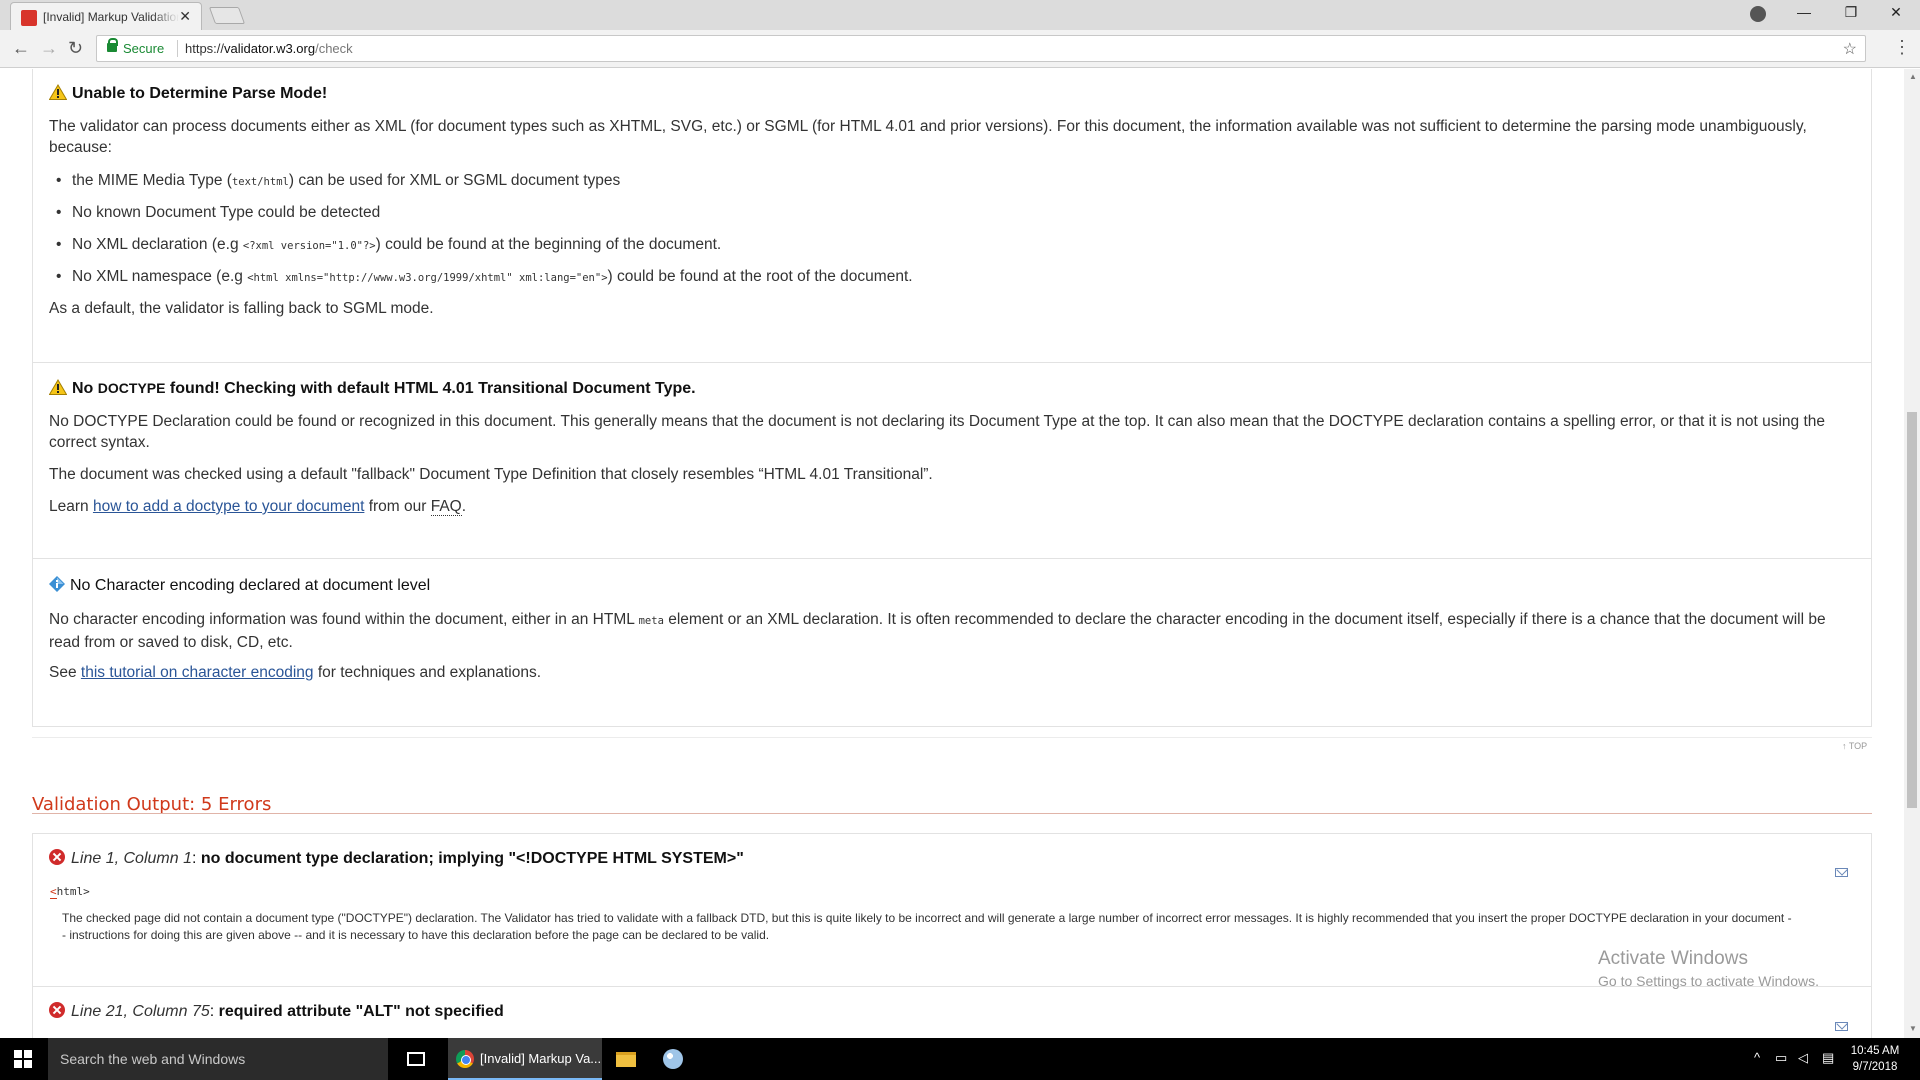  What do you see at coordinates (152, 804) in the screenshot?
I see `validation-output-heading: Validation Output: 5 Errors` at bounding box center [152, 804].